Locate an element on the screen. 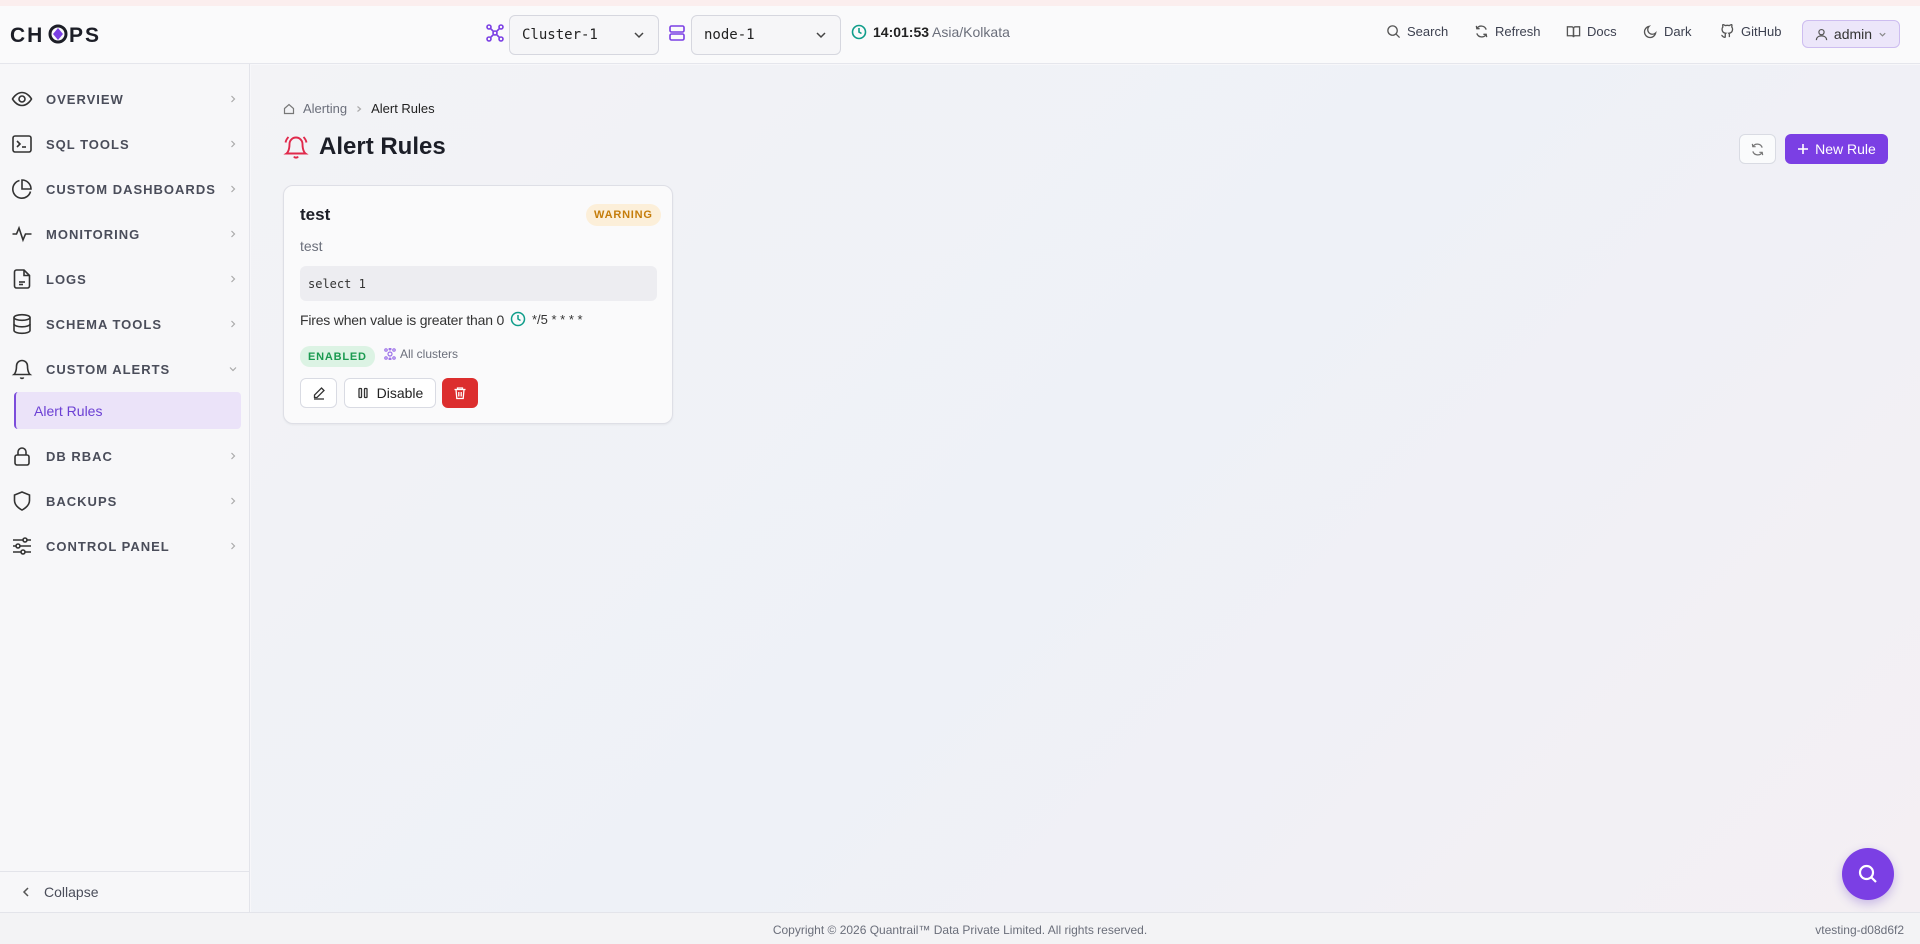 The height and width of the screenshot is (944, 1920). rule-name: test is located at coordinates (315, 214).